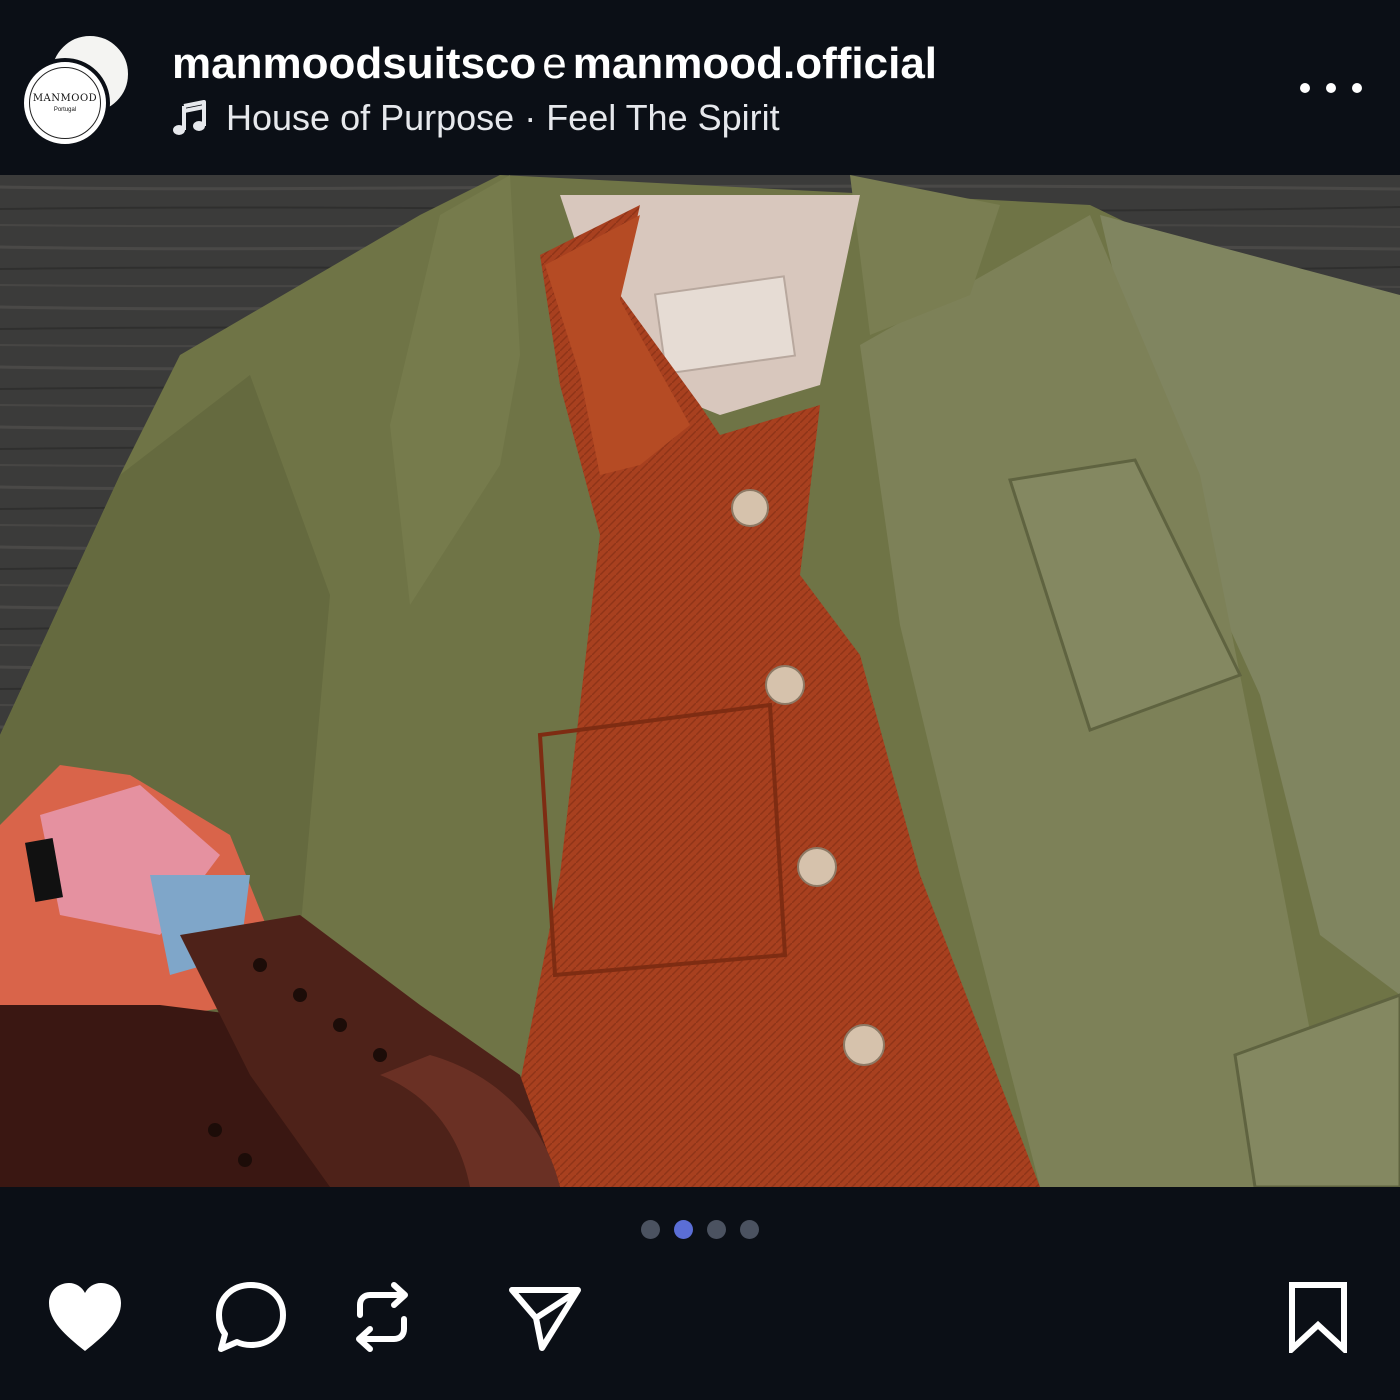 The image size is (1400, 1400). I want to click on carousel-dot-active, so click(683, 1229).